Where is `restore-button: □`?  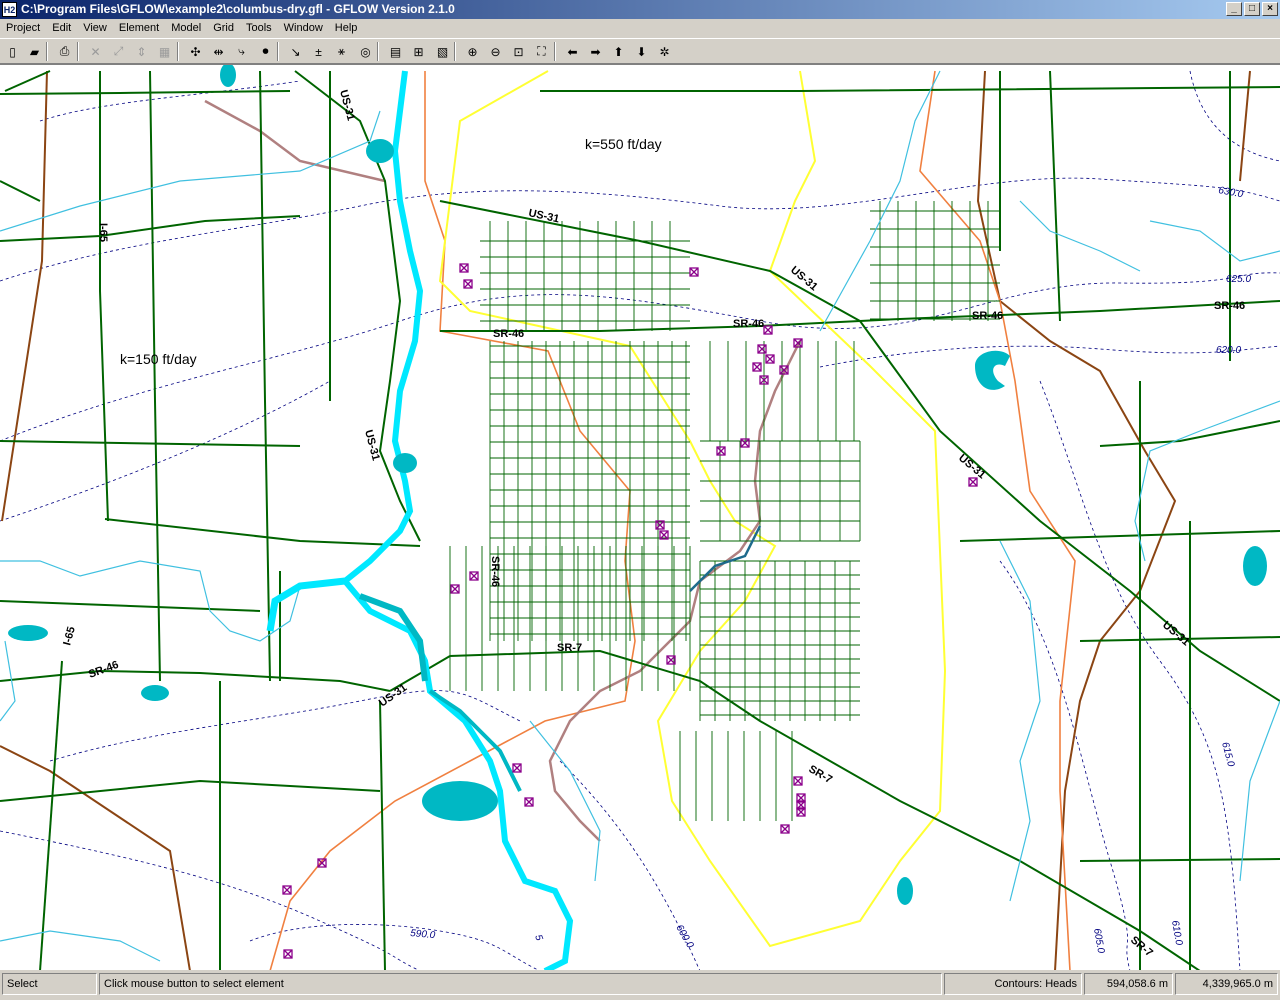
restore-button: □ is located at coordinates (1252, 9).